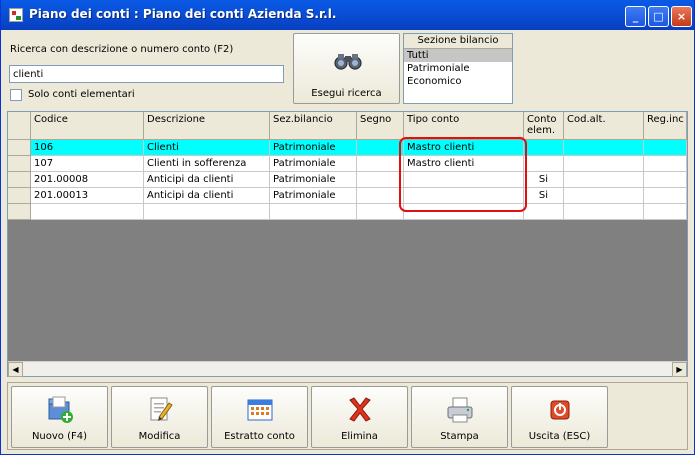  What do you see at coordinates (16, 15) in the screenshot?
I see `app-icon` at bounding box center [16, 15].